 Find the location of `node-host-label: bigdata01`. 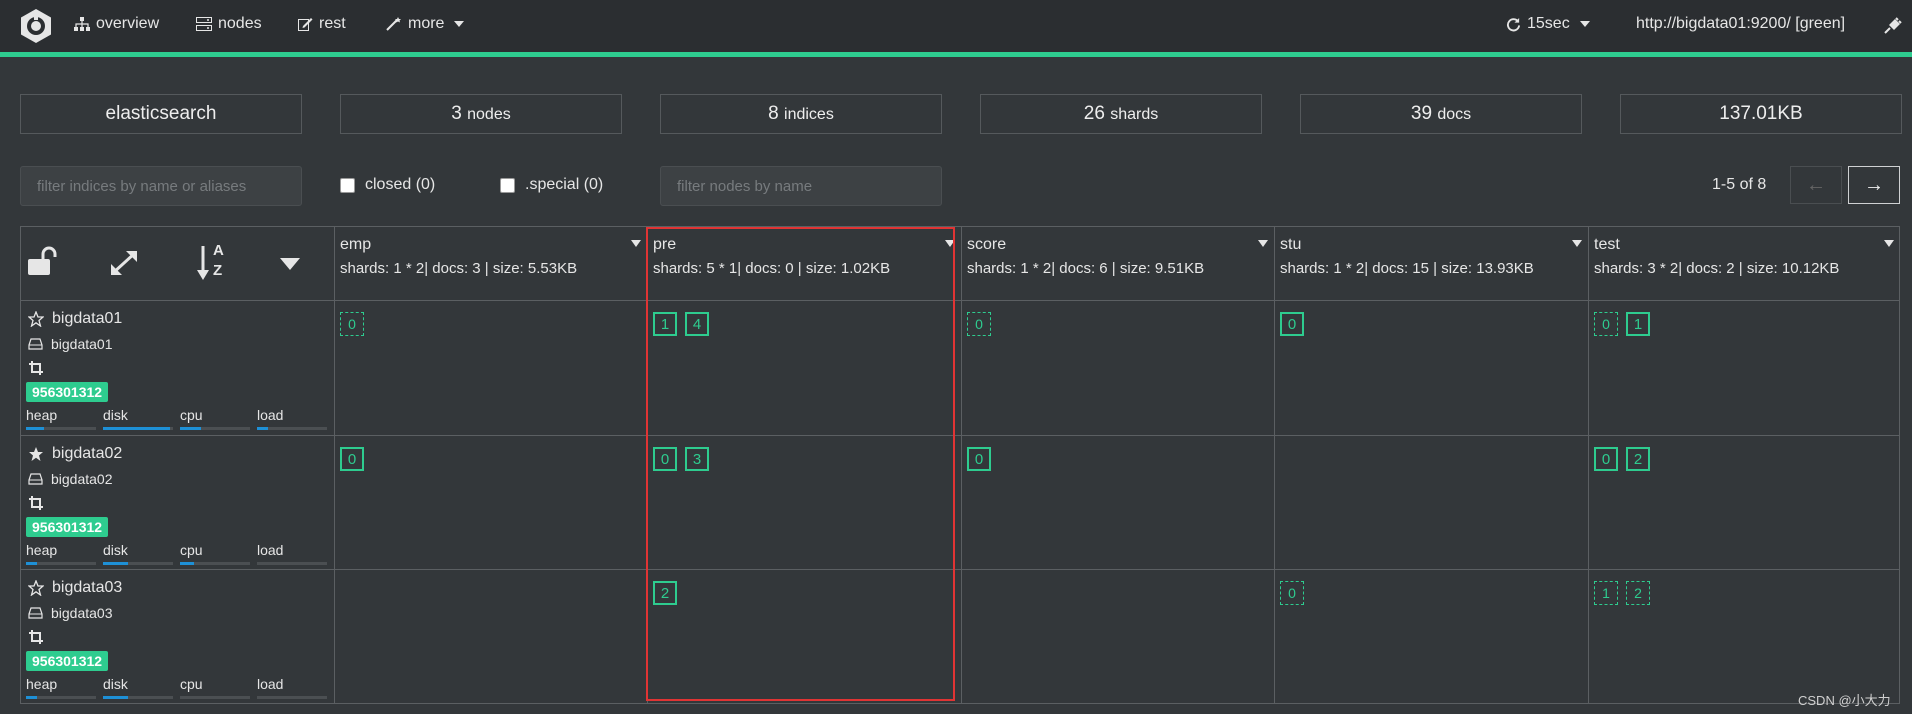

node-host-label: bigdata01 is located at coordinates (82, 344).